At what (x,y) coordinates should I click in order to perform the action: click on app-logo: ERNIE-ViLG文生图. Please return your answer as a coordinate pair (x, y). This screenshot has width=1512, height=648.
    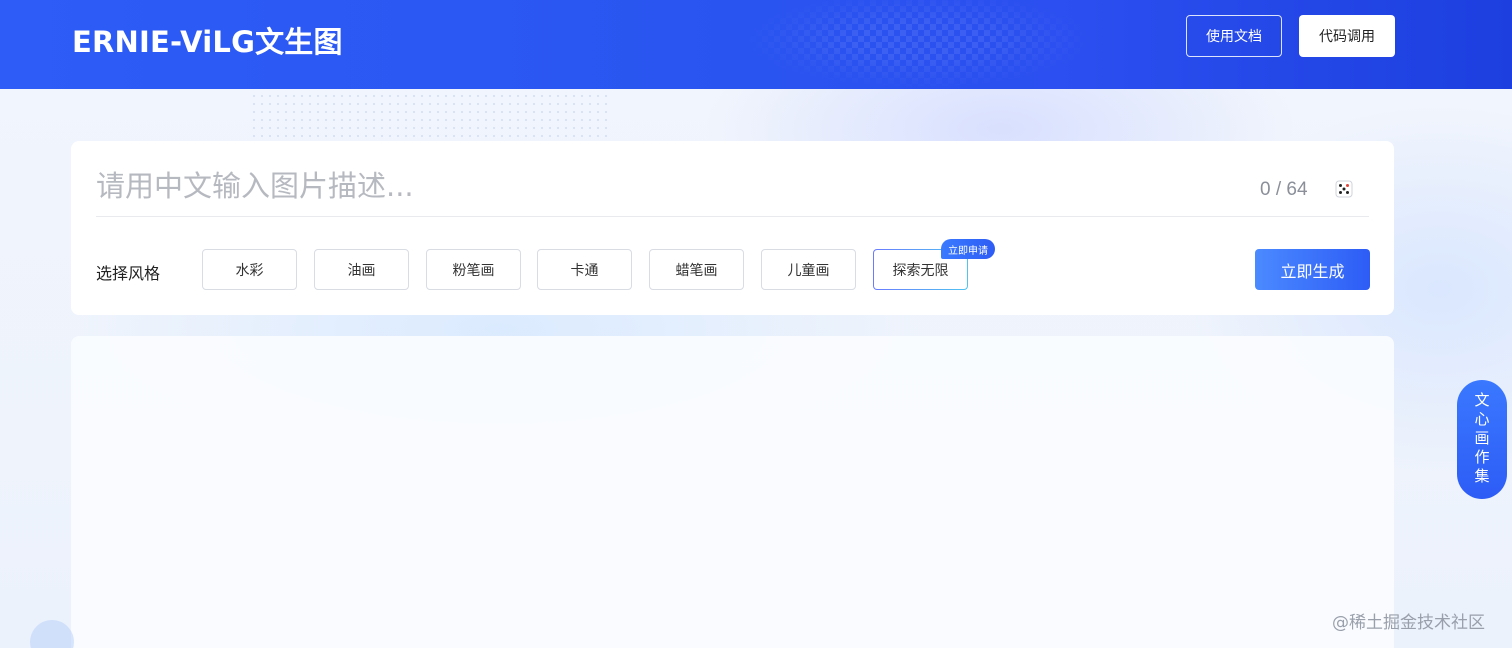
    Looking at the image, I should click on (207, 40).